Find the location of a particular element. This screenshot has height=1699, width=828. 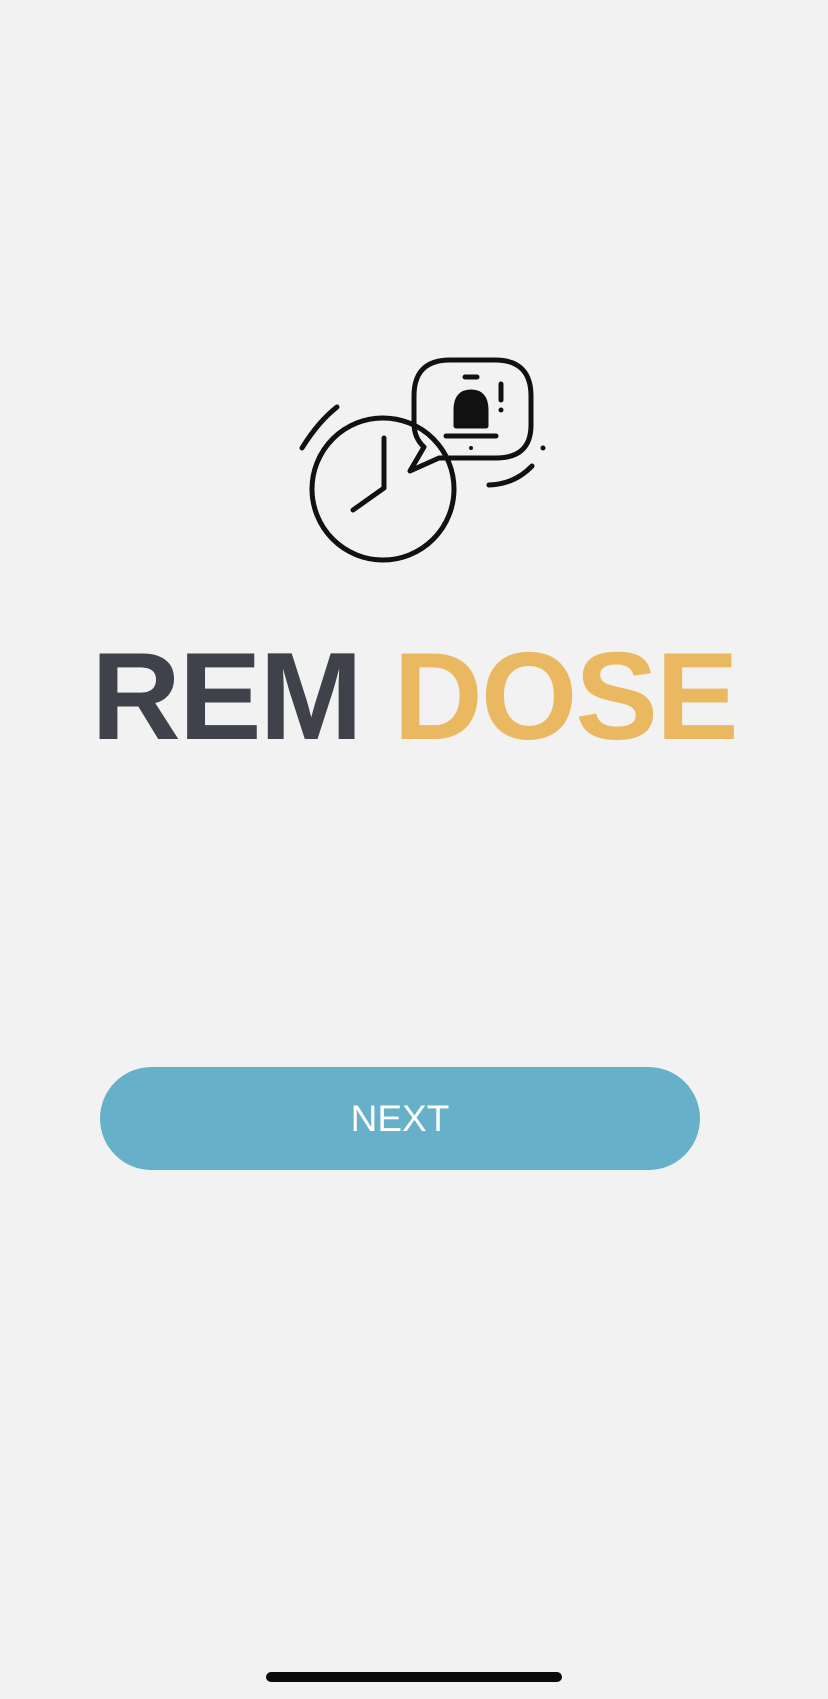

app-title: REM DOSE is located at coordinates (414, 697).